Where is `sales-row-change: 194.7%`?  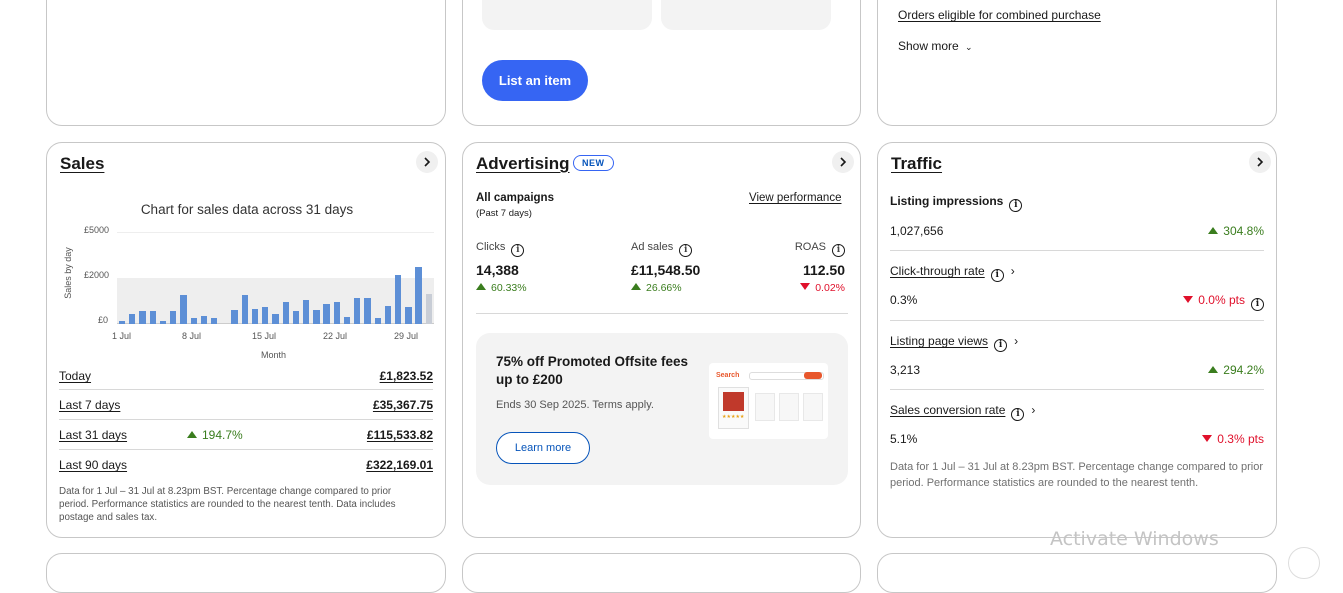 sales-row-change: 194.7% is located at coordinates (215, 435).